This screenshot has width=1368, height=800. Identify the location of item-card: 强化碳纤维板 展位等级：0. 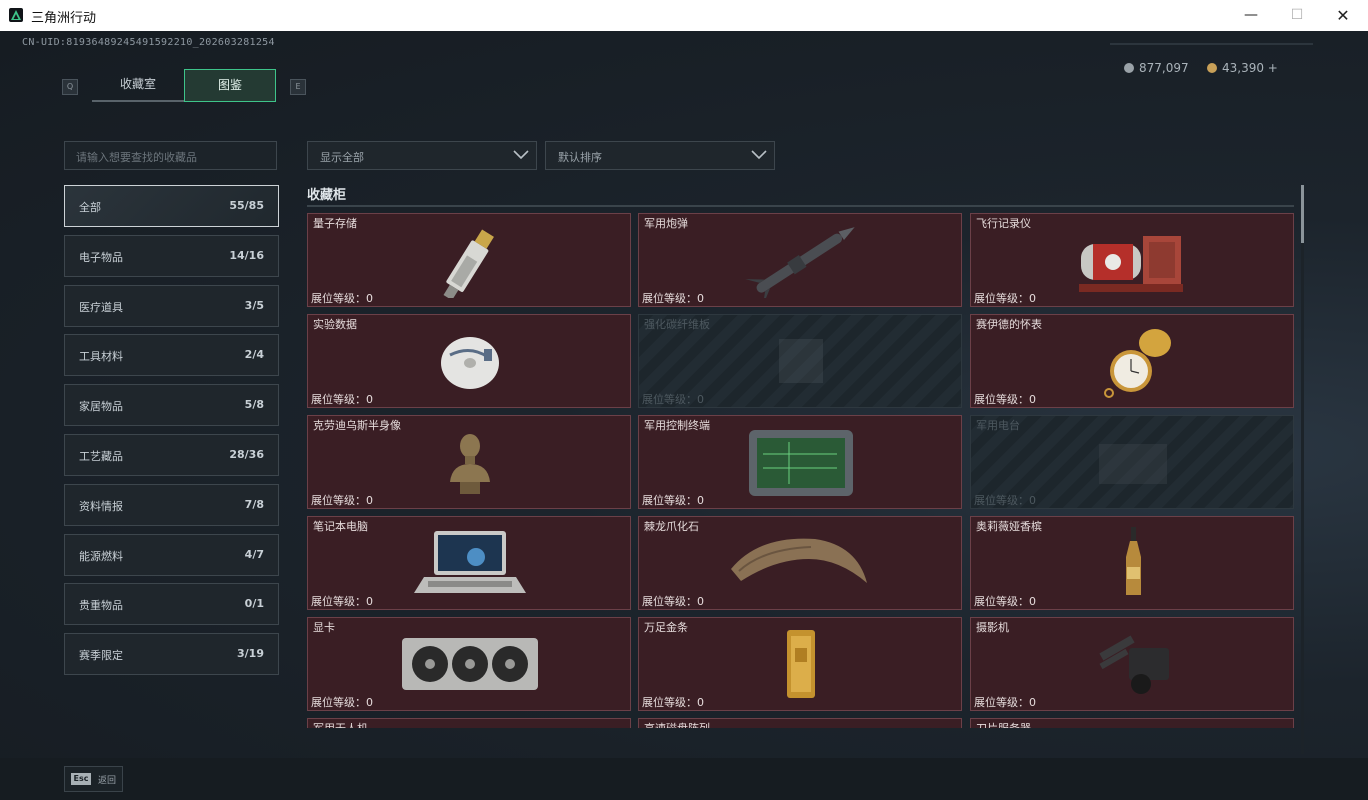
(800, 361).